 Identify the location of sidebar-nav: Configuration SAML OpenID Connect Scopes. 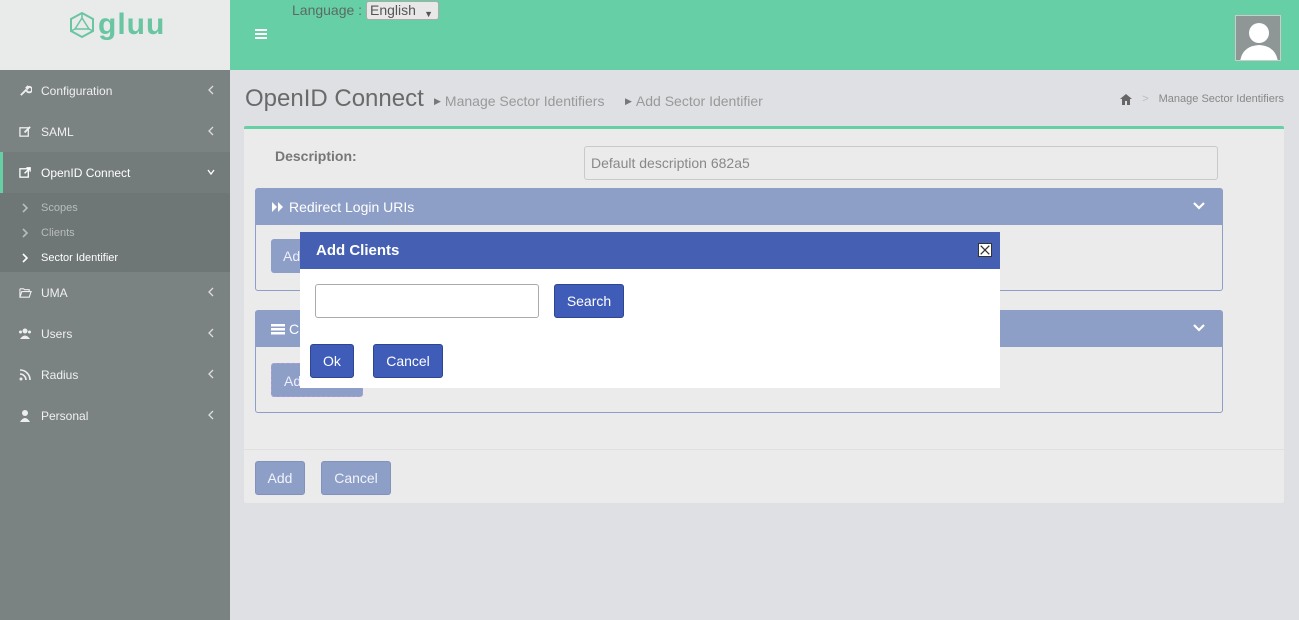
(115, 253).